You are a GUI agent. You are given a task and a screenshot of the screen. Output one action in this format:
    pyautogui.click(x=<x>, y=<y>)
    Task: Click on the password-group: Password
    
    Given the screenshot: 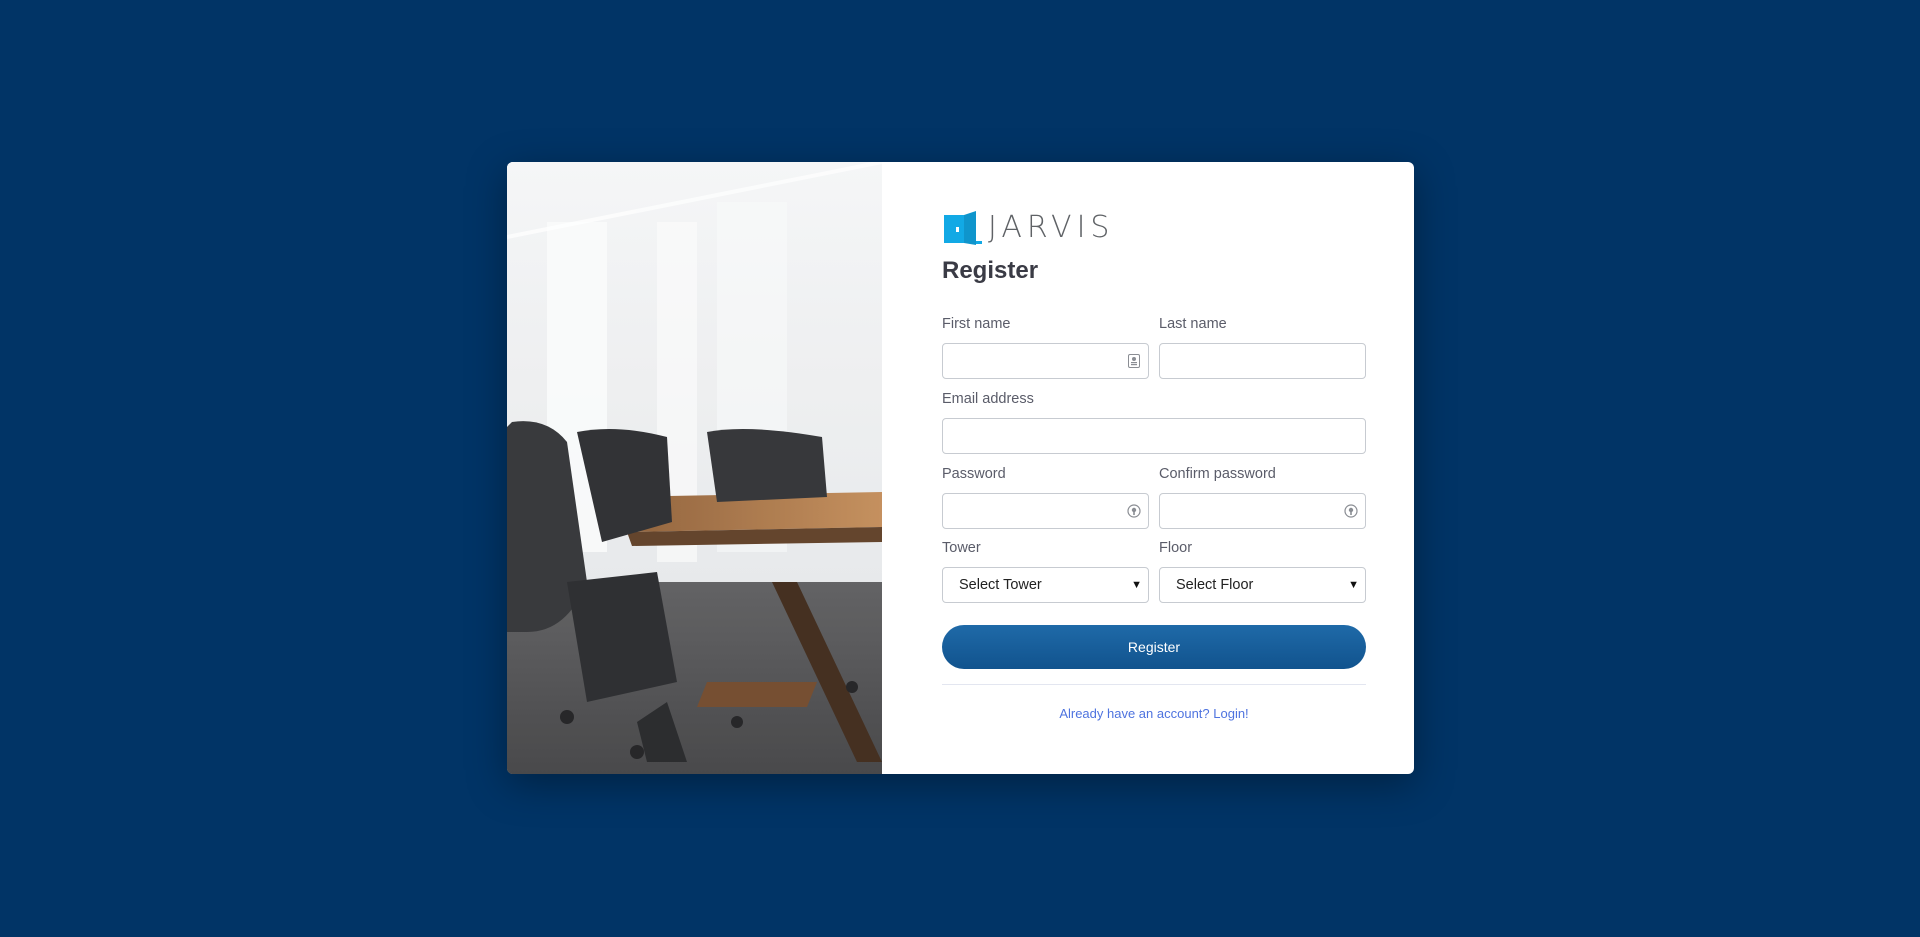 What is the action you would take?
    pyautogui.click(x=1045, y=496)
    